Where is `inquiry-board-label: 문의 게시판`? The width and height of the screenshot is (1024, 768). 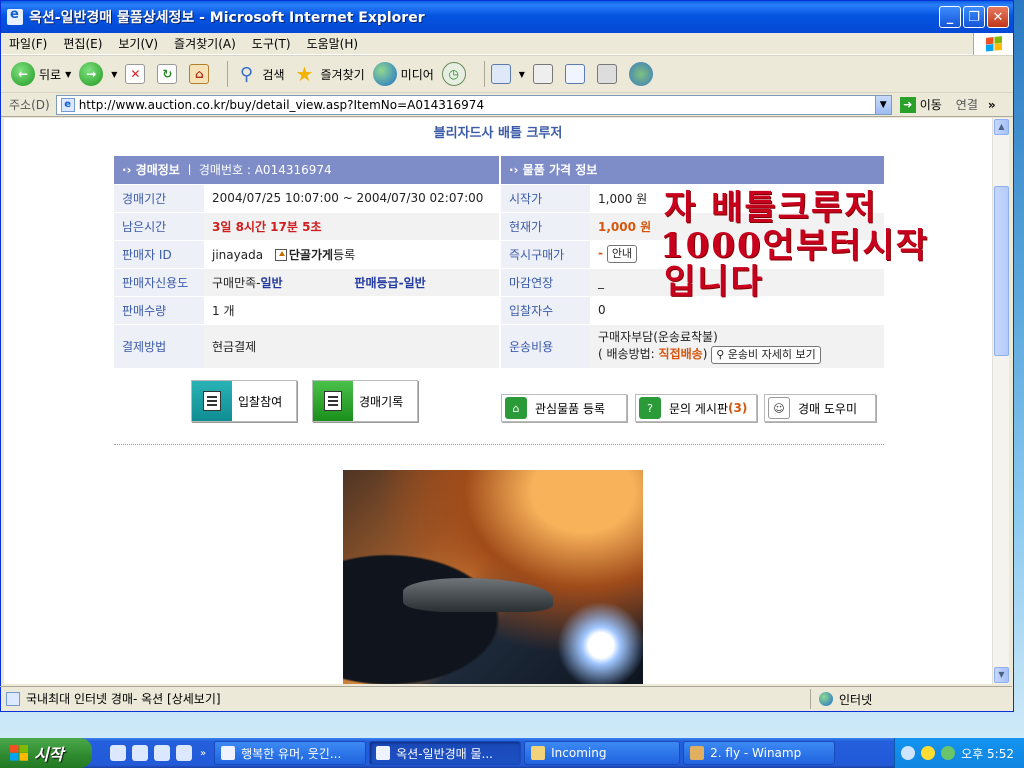 inquiry-board-label: 문의 게시판 is located at coordinates (699, 408).